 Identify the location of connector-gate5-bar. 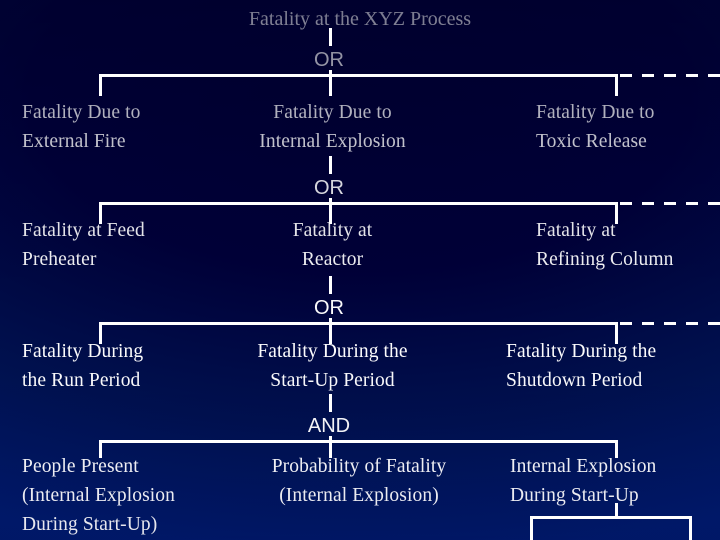
(611, 517).